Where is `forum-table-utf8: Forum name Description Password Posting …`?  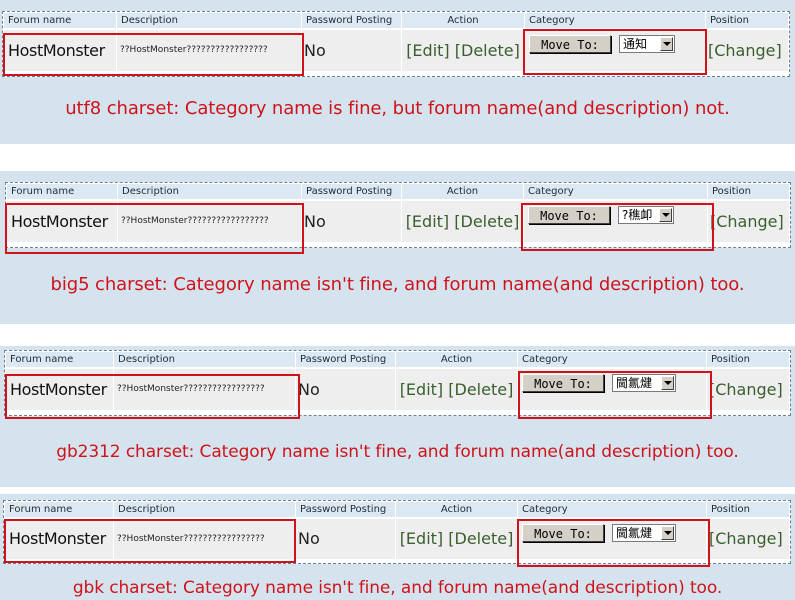 forum-table-utf8: Forum name Description Password Posting … is located at coordinates (396, 44).